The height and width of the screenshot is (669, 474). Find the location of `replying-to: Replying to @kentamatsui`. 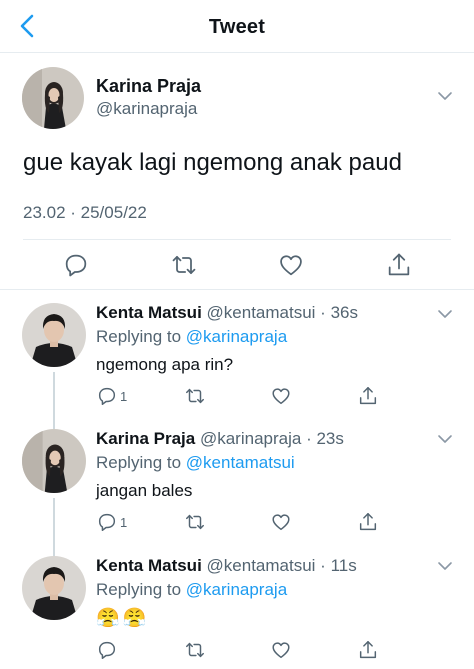

replying-to: Replying to @kentamatsui is located at coordinates (195, 463).